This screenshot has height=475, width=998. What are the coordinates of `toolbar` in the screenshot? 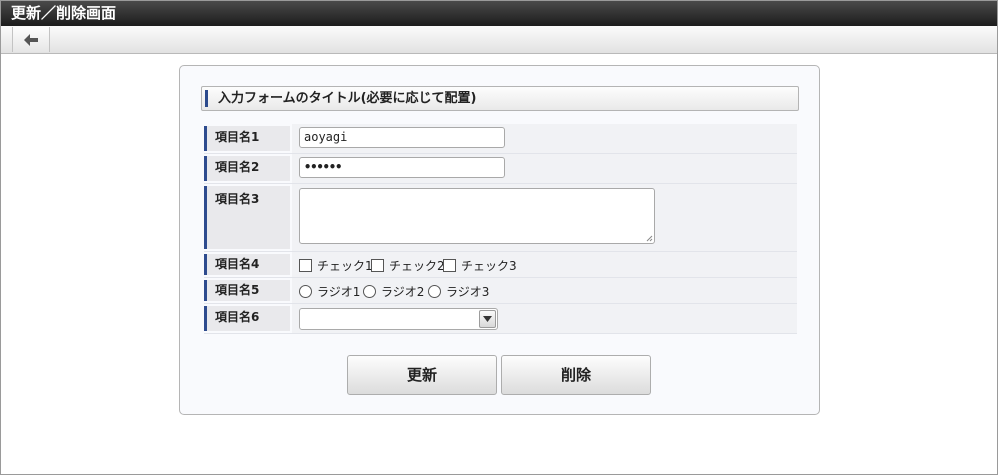 It's located at (499, 40).